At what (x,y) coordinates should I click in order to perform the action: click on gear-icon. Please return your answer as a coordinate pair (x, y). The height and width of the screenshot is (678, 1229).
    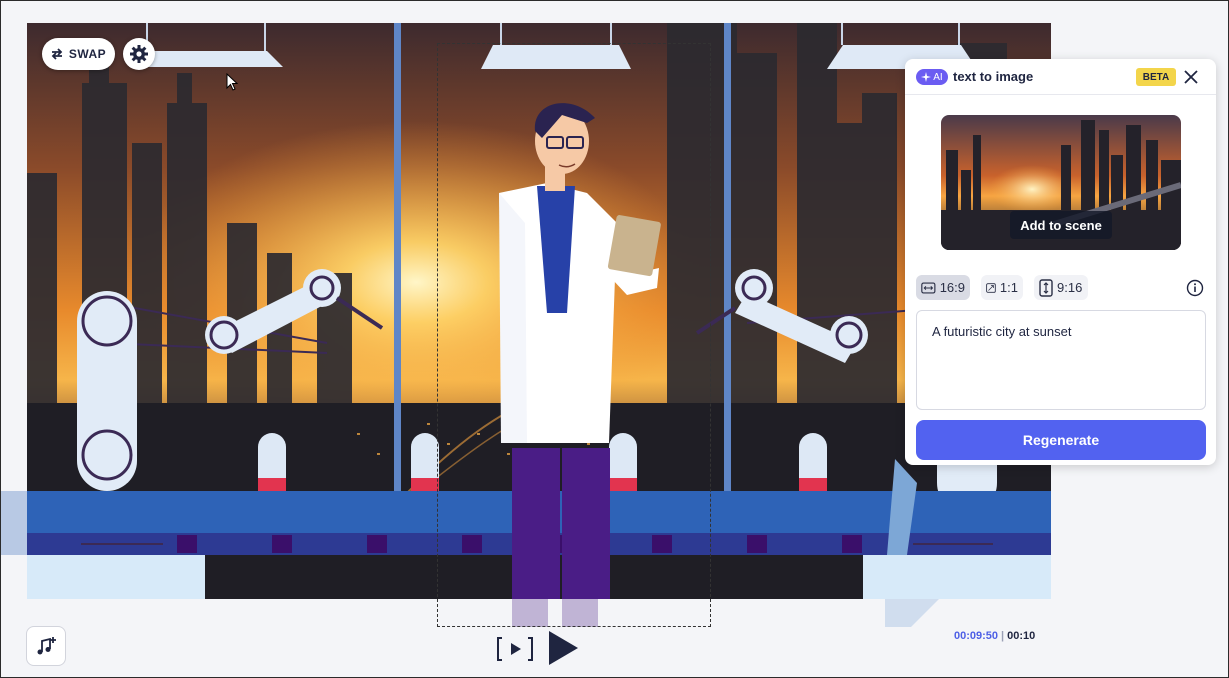
    Looking at the image, I should click on (139, 54).